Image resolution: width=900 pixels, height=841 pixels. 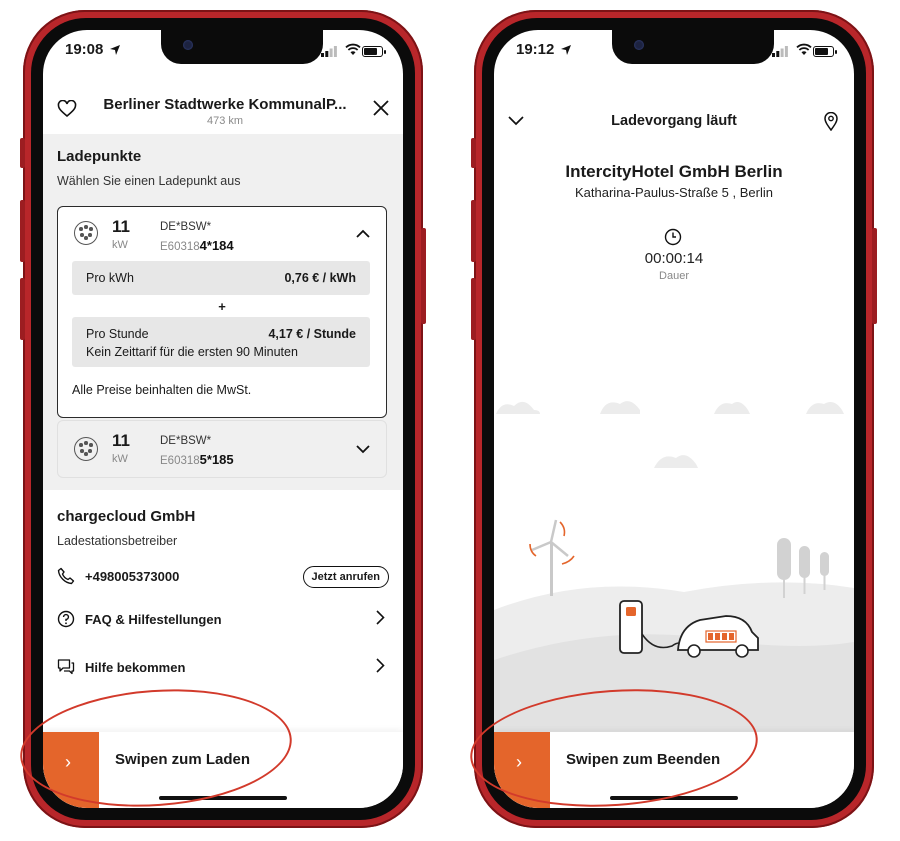 What do you see at coordinates (320, 278) in the screenshot?
I see `price-kwh-value: 0,76 € / kWh` at bounding box center [320, 278].